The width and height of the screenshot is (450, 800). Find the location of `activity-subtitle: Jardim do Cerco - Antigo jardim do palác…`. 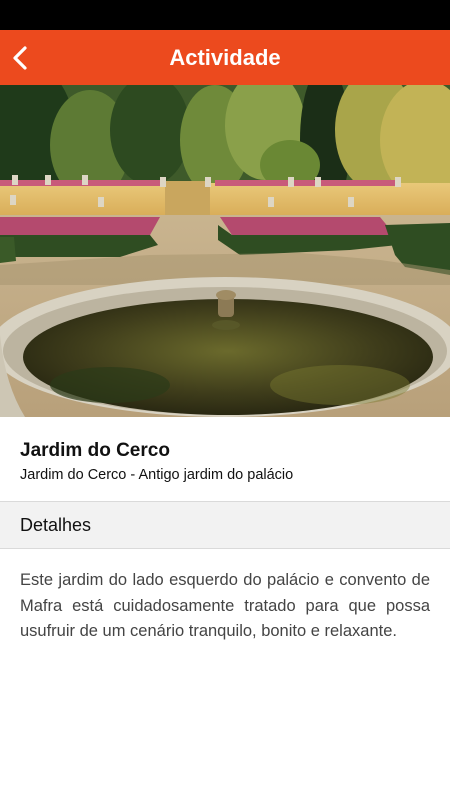

activity-subtitle: Jardim do Cerco - Antigo jardim do palác… is located at coordinates (157, 475).